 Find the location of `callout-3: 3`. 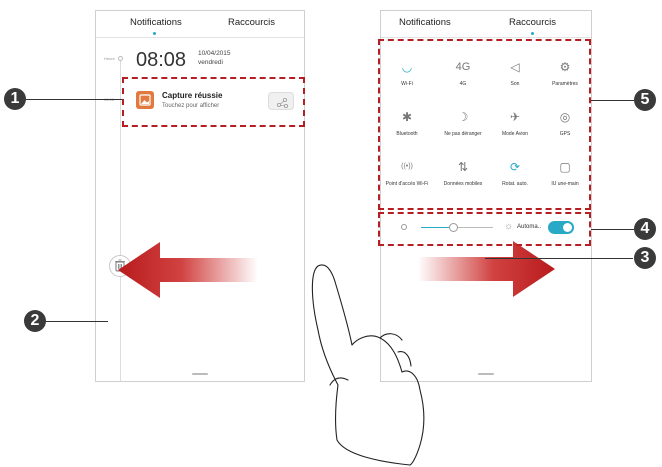

callout-3: 3 is located at coordinates (645, 258).